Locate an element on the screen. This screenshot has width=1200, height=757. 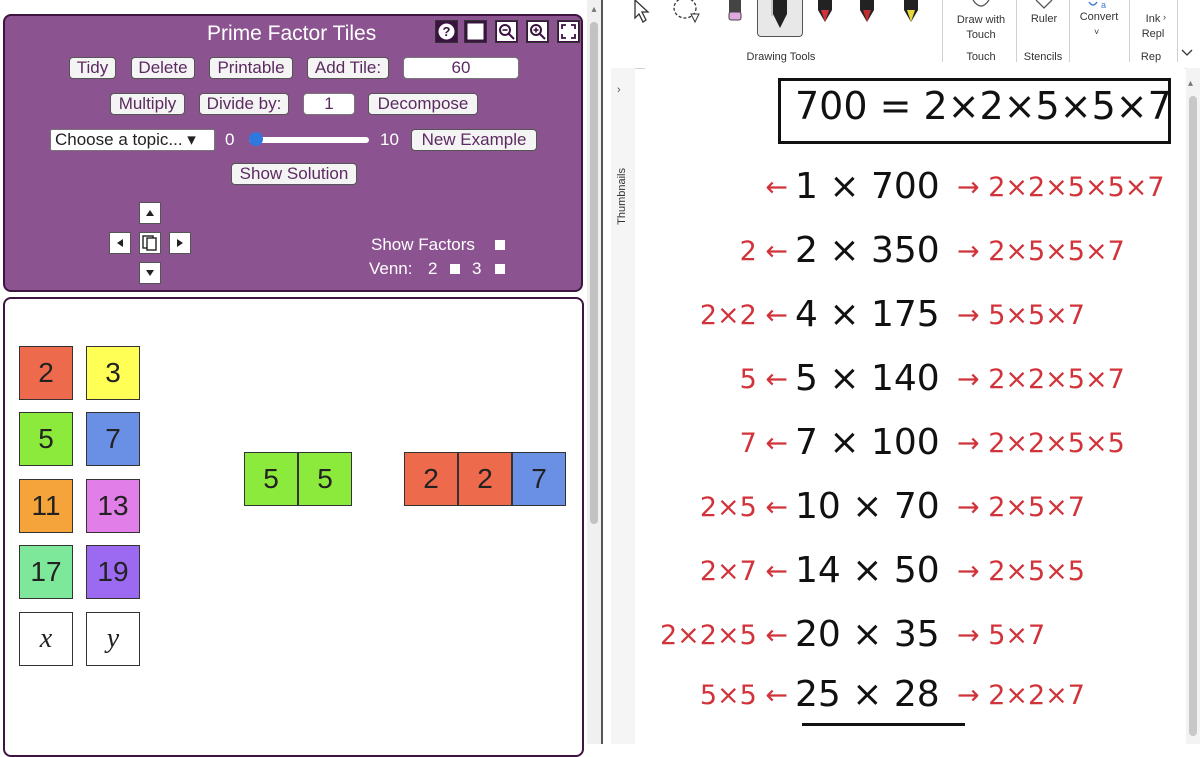
divide-by-input: 1 is located at coordinates (329, 104).